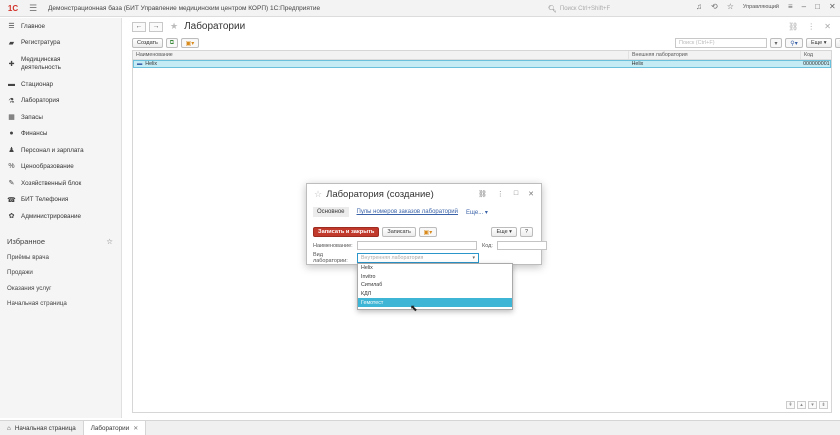 This screenshot has width=840, height=435. What do you see at coordinates (60, 26) in the screenshot?
I see `sidebar-item-main: ☰ Главное` at bounding box center [60, 26].